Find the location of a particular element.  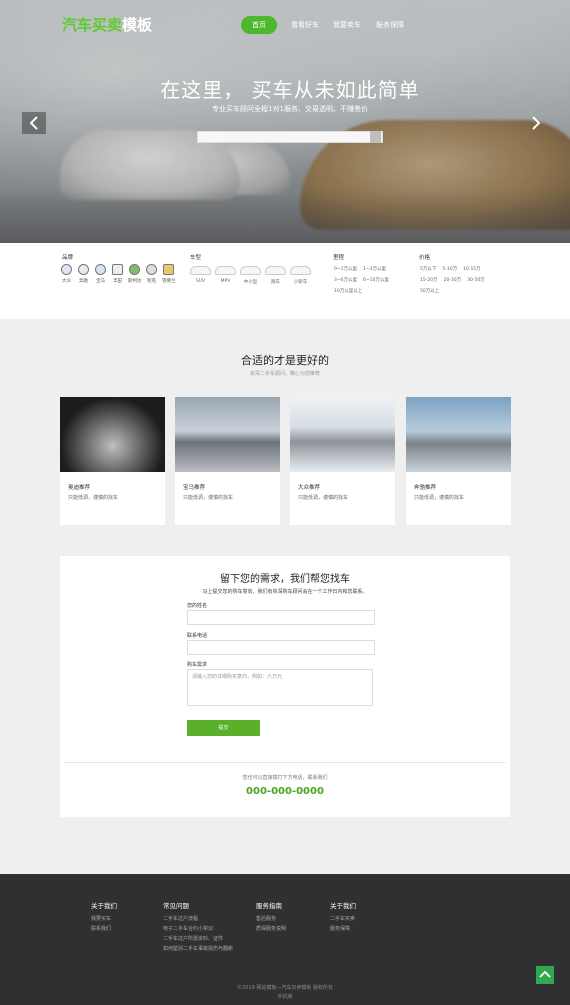

type-item: 中小型 is located at coordinates (250, 274).